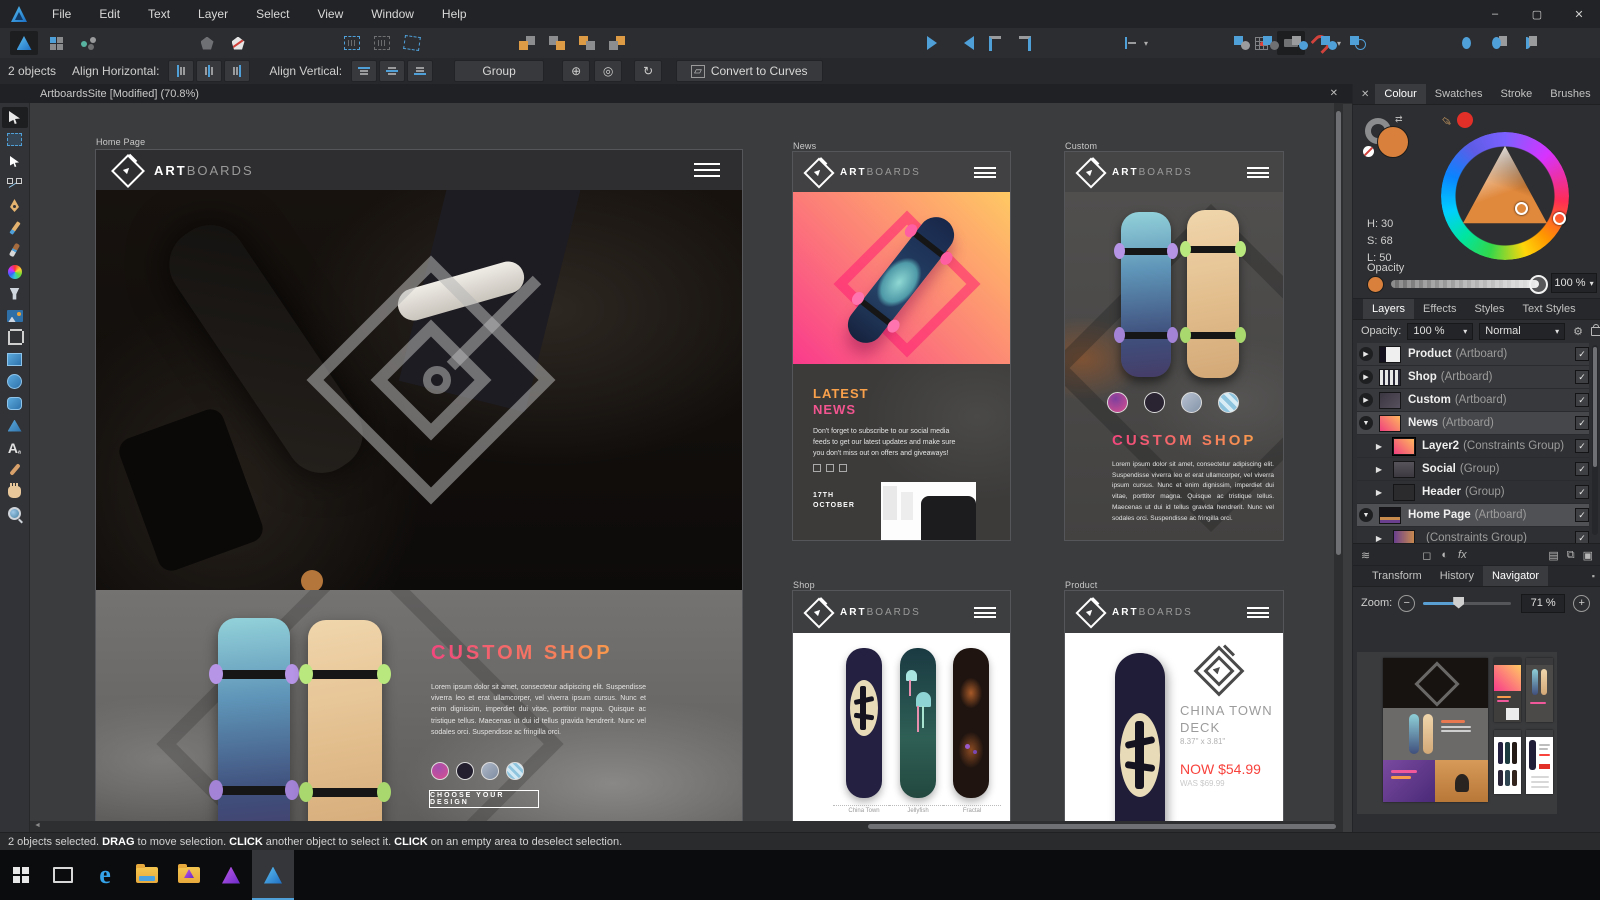 This screenshot has height=900, width=1600. I want to click on rectangle-tool, so click(15, 359).